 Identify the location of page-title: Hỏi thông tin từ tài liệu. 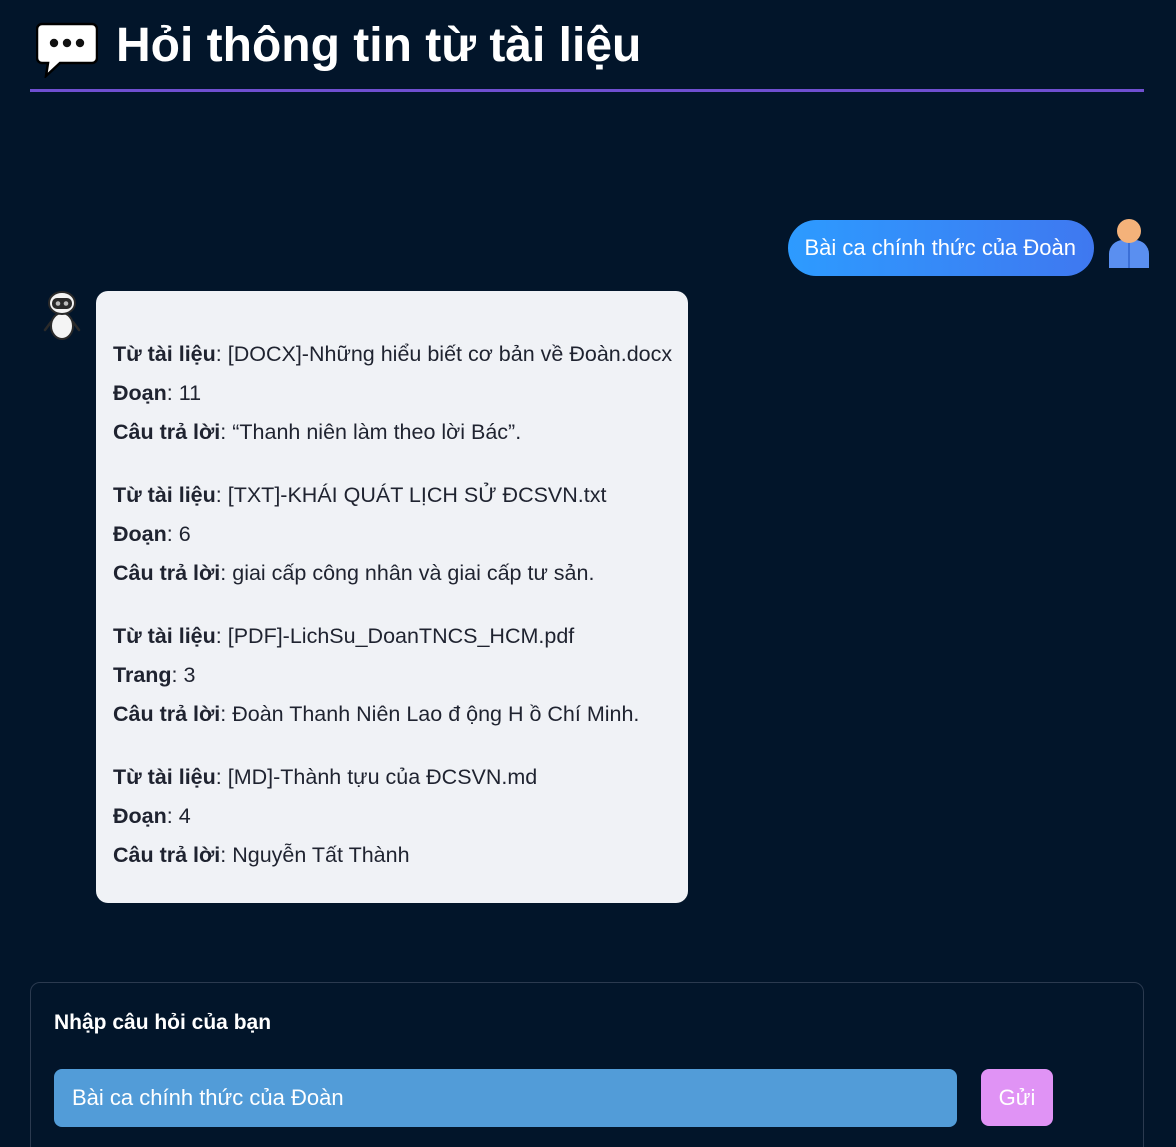
(379, 45).